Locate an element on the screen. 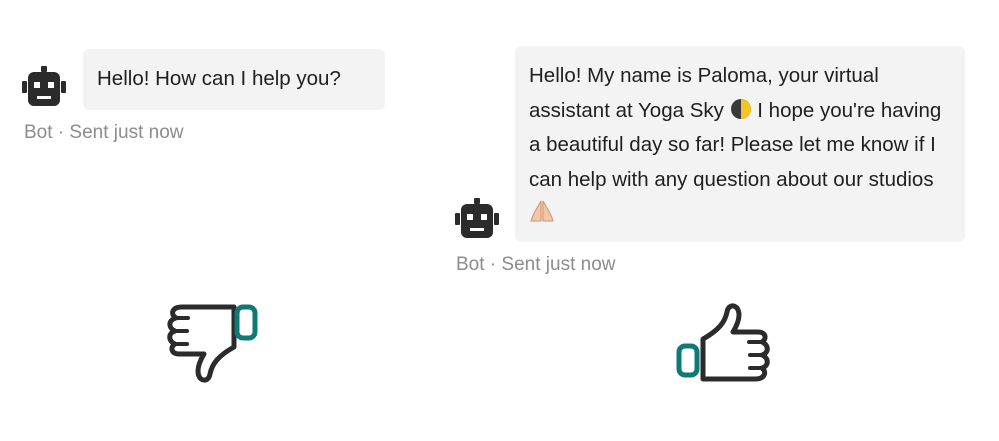 This screenshot has width=999, height=441. folded-hands-icon is located at coordinates (542, 211).